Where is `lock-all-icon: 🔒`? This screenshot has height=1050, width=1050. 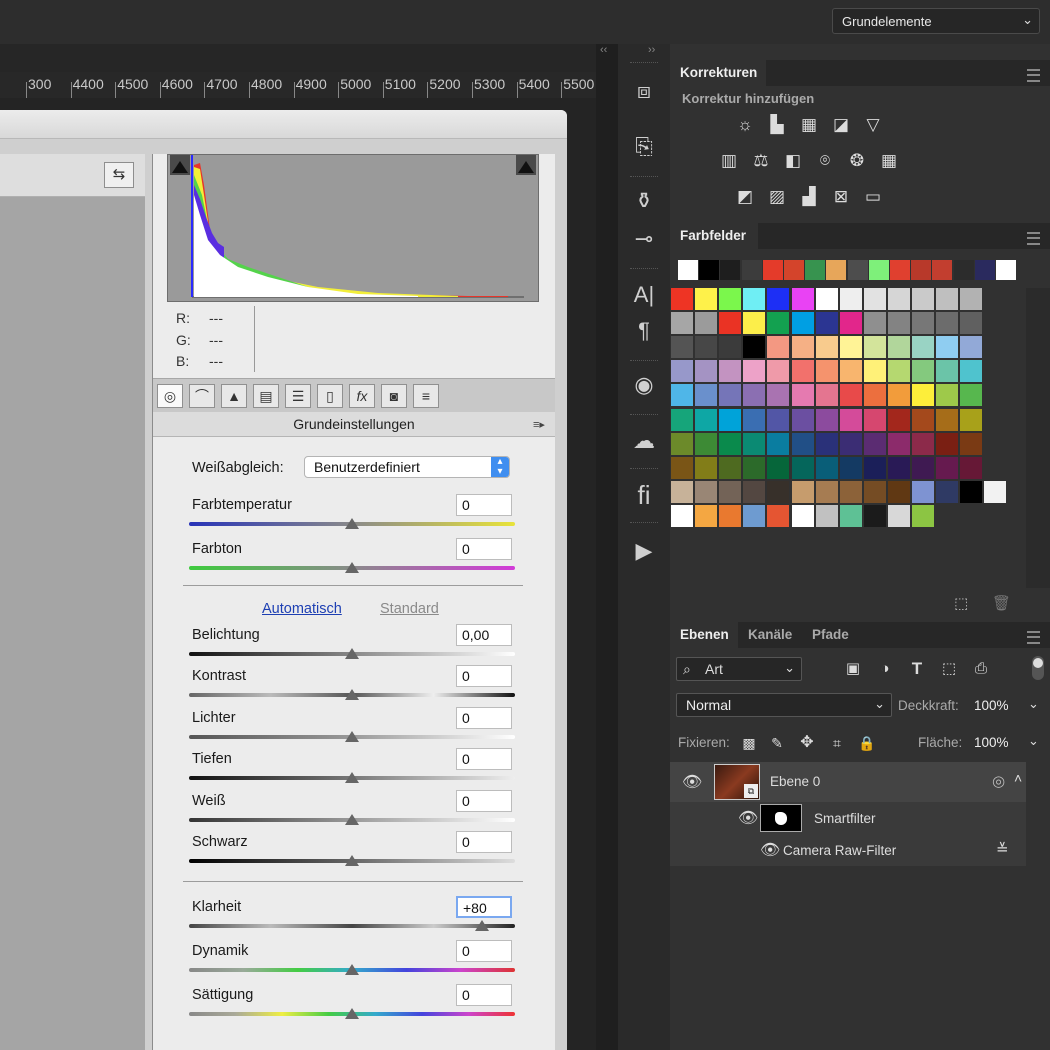
lock-all-icon: 🔒 is located at coordinates (867, 743).